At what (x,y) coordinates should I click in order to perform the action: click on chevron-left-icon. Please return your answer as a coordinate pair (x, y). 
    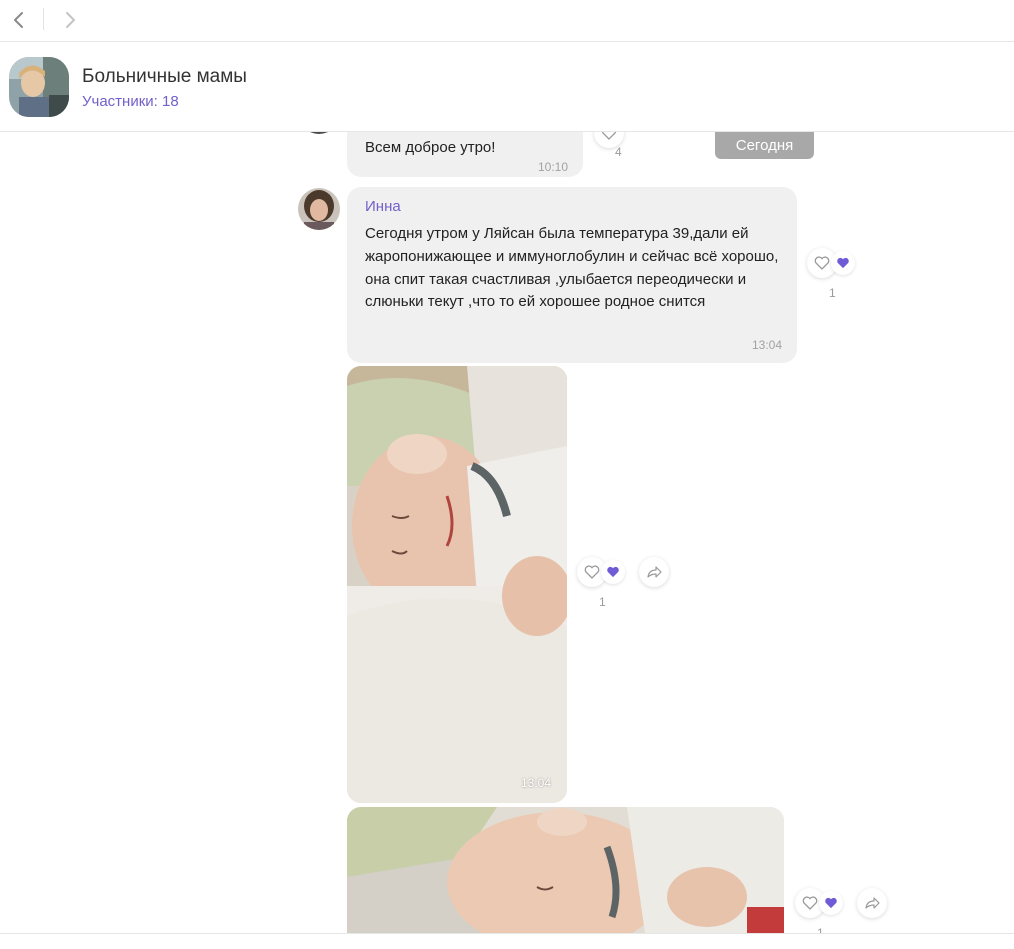
    Looking at the image, I should click on (18, 20).